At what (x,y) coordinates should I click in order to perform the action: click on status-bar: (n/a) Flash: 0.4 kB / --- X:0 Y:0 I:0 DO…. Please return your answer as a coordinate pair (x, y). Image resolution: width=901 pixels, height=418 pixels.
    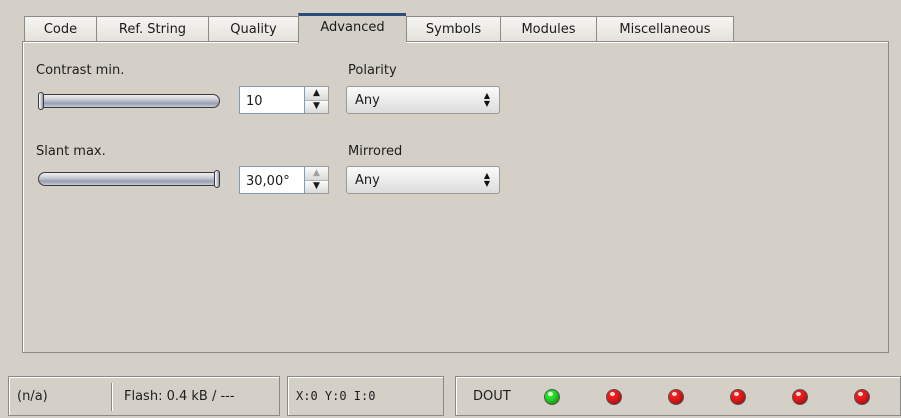
    Looking at the image, I should click on (454, 396).